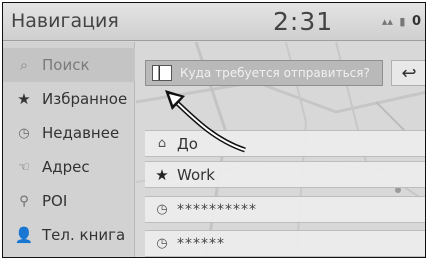 The image size is (428, 260). I want to click on list-item-work: ★ Work, so click(285, 174).